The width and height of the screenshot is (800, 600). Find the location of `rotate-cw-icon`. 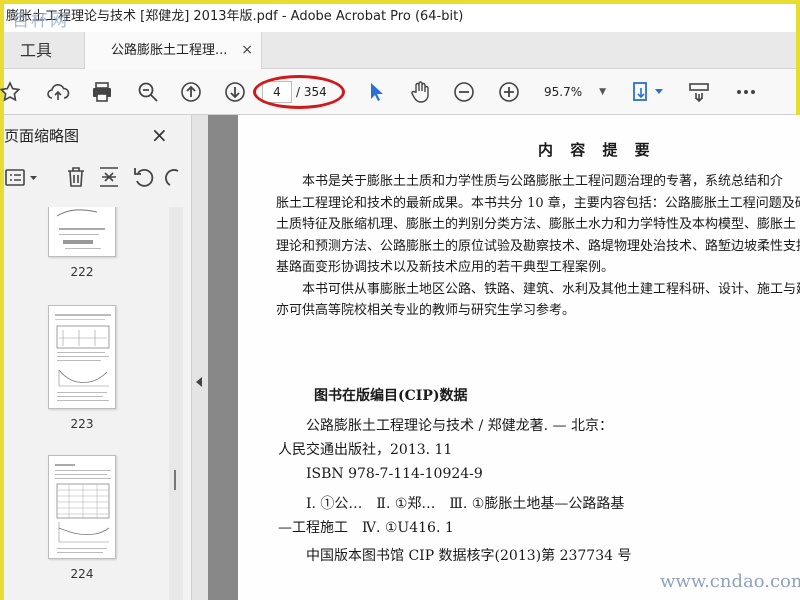

rotate-cw-icon is located at coordinates (172, 177).